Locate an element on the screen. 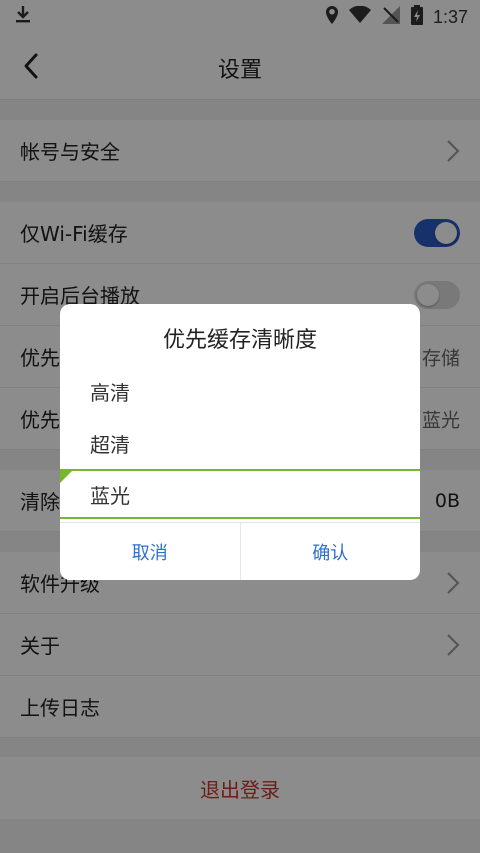 The image size is (480, 853). confirm-label: 确认 is located at coordinates (330, 553).